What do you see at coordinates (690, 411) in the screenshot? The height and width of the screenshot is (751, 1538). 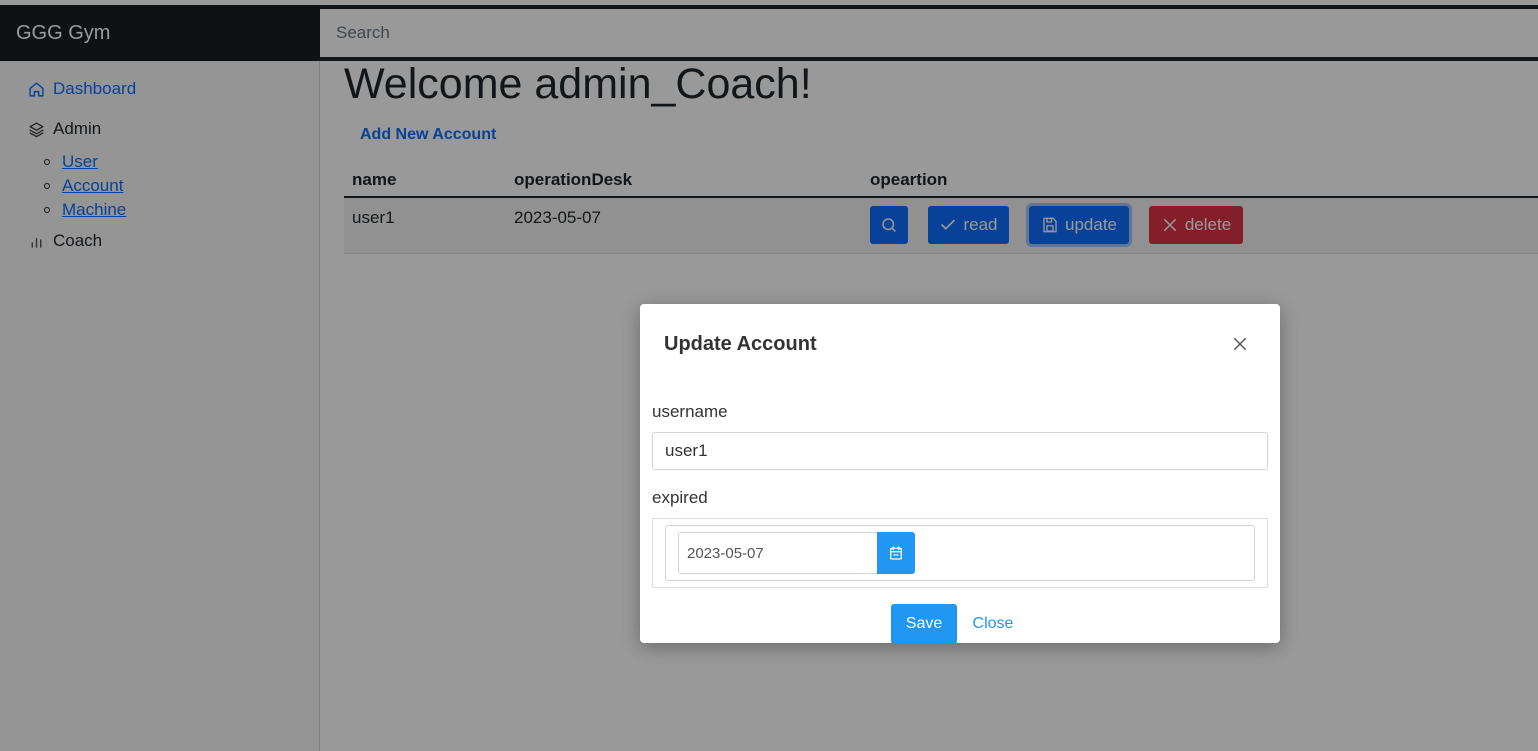 I see `username-label: username` at bounding box center [690, 411].